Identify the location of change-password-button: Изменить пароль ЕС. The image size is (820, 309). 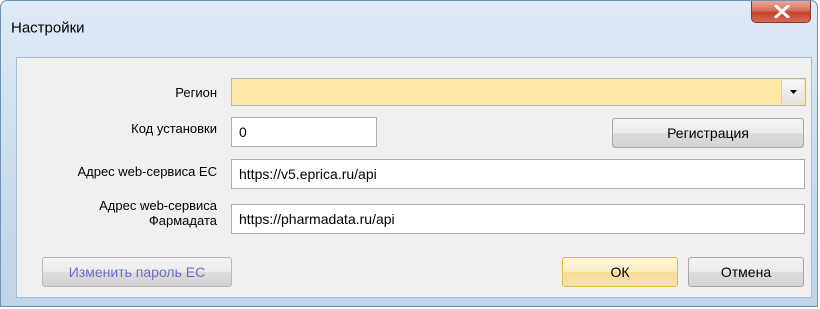
(137, 272).